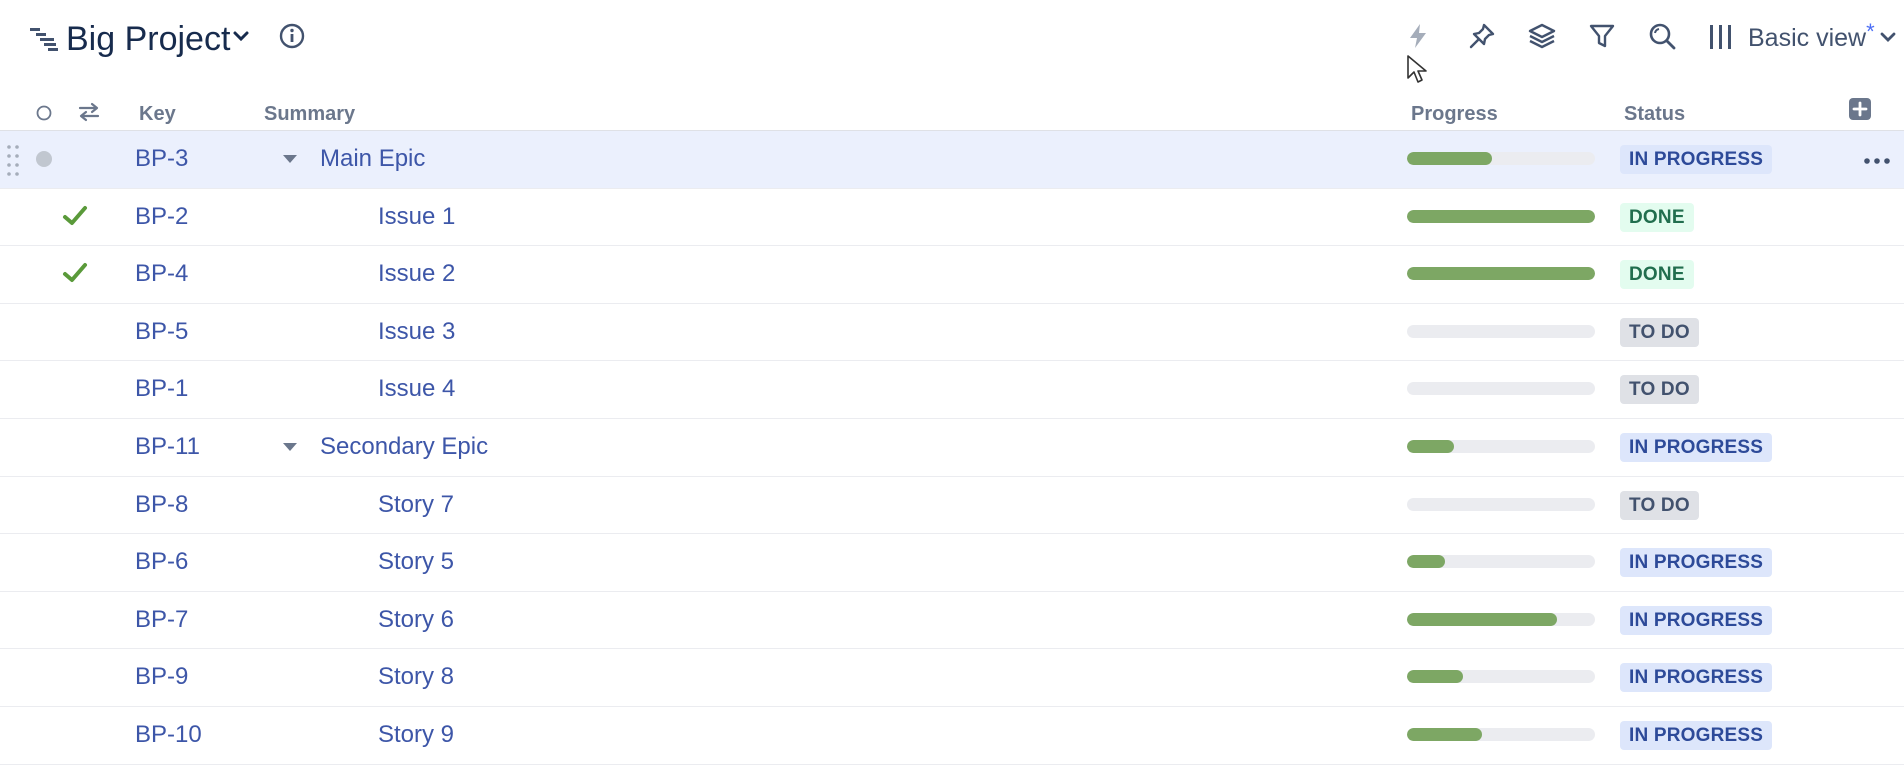 The width and height of the screenshot is (1904, 776). What do you see at coordinates (1654, 114) in the screenshot?
I see `column-header-status: Status` at bounding box center [1654, 114].